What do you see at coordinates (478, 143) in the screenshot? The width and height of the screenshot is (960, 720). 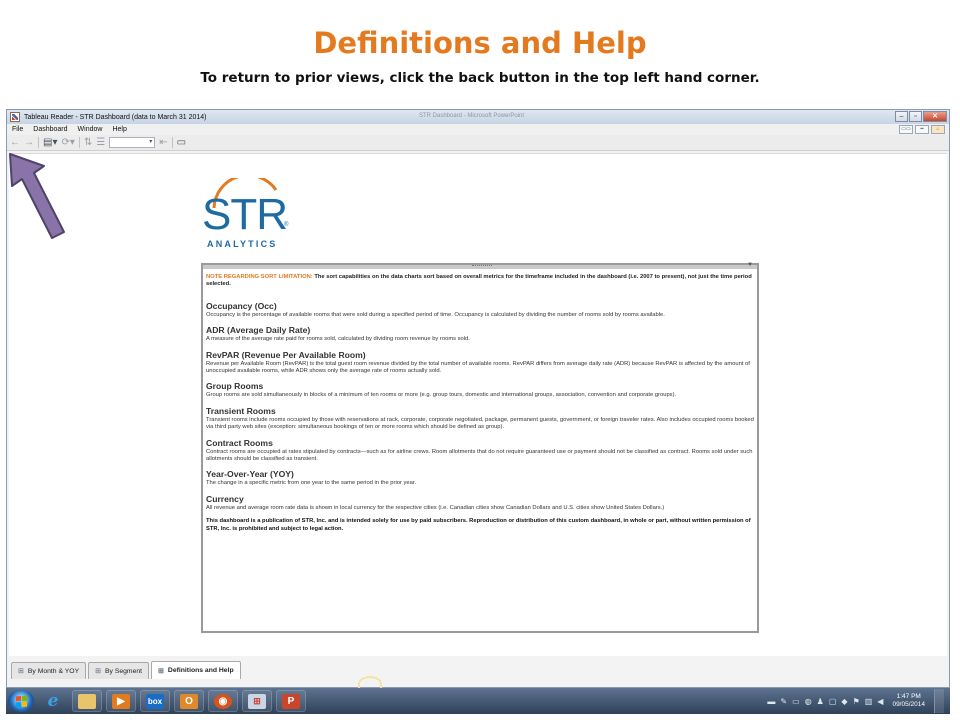 I see `toolbar: ← → ▤▾ ⟳▾ ⇅ ☰ ▾ ⇤ ▭` at bounding box center [478, 143].